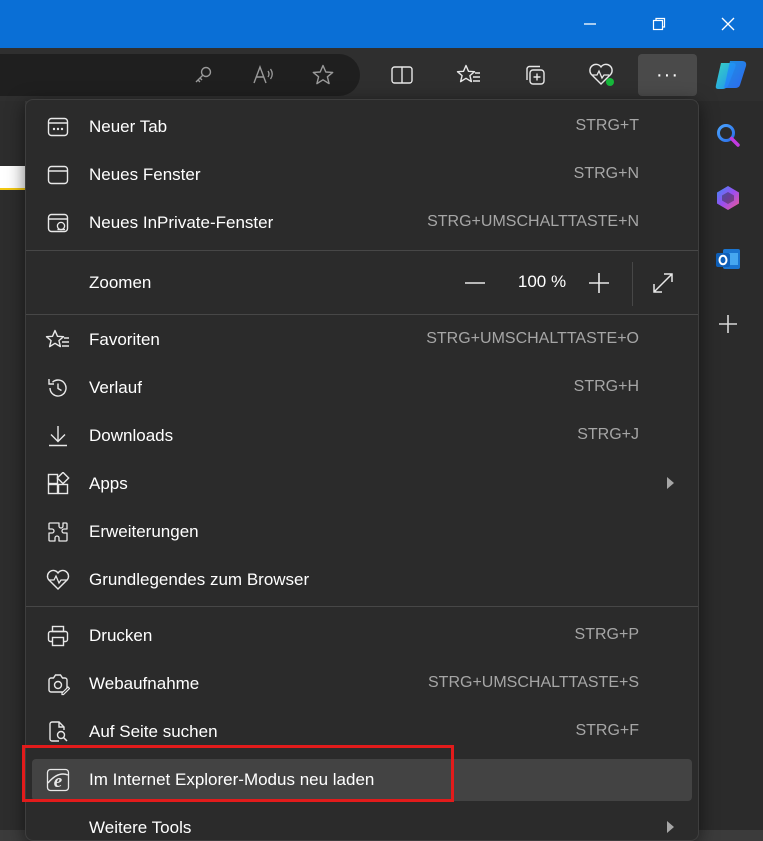 Image resolution: width=763 pixels, height=841 pixels. I want to click on add-icon, so click(728, 324).